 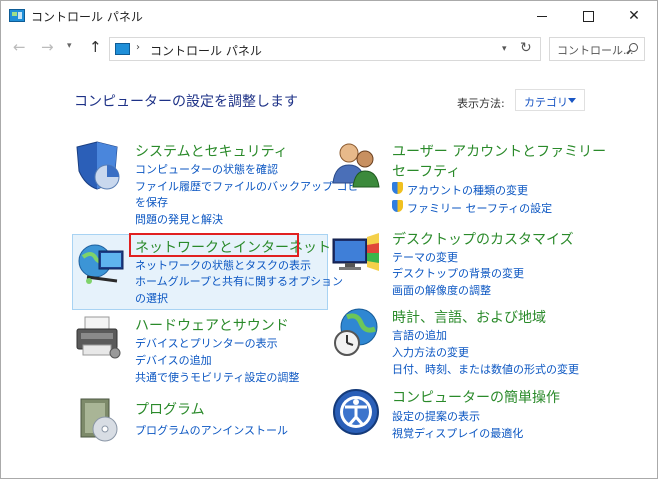 I want to click on up-arrow-icon: ↑, so click(x=95, y=47).